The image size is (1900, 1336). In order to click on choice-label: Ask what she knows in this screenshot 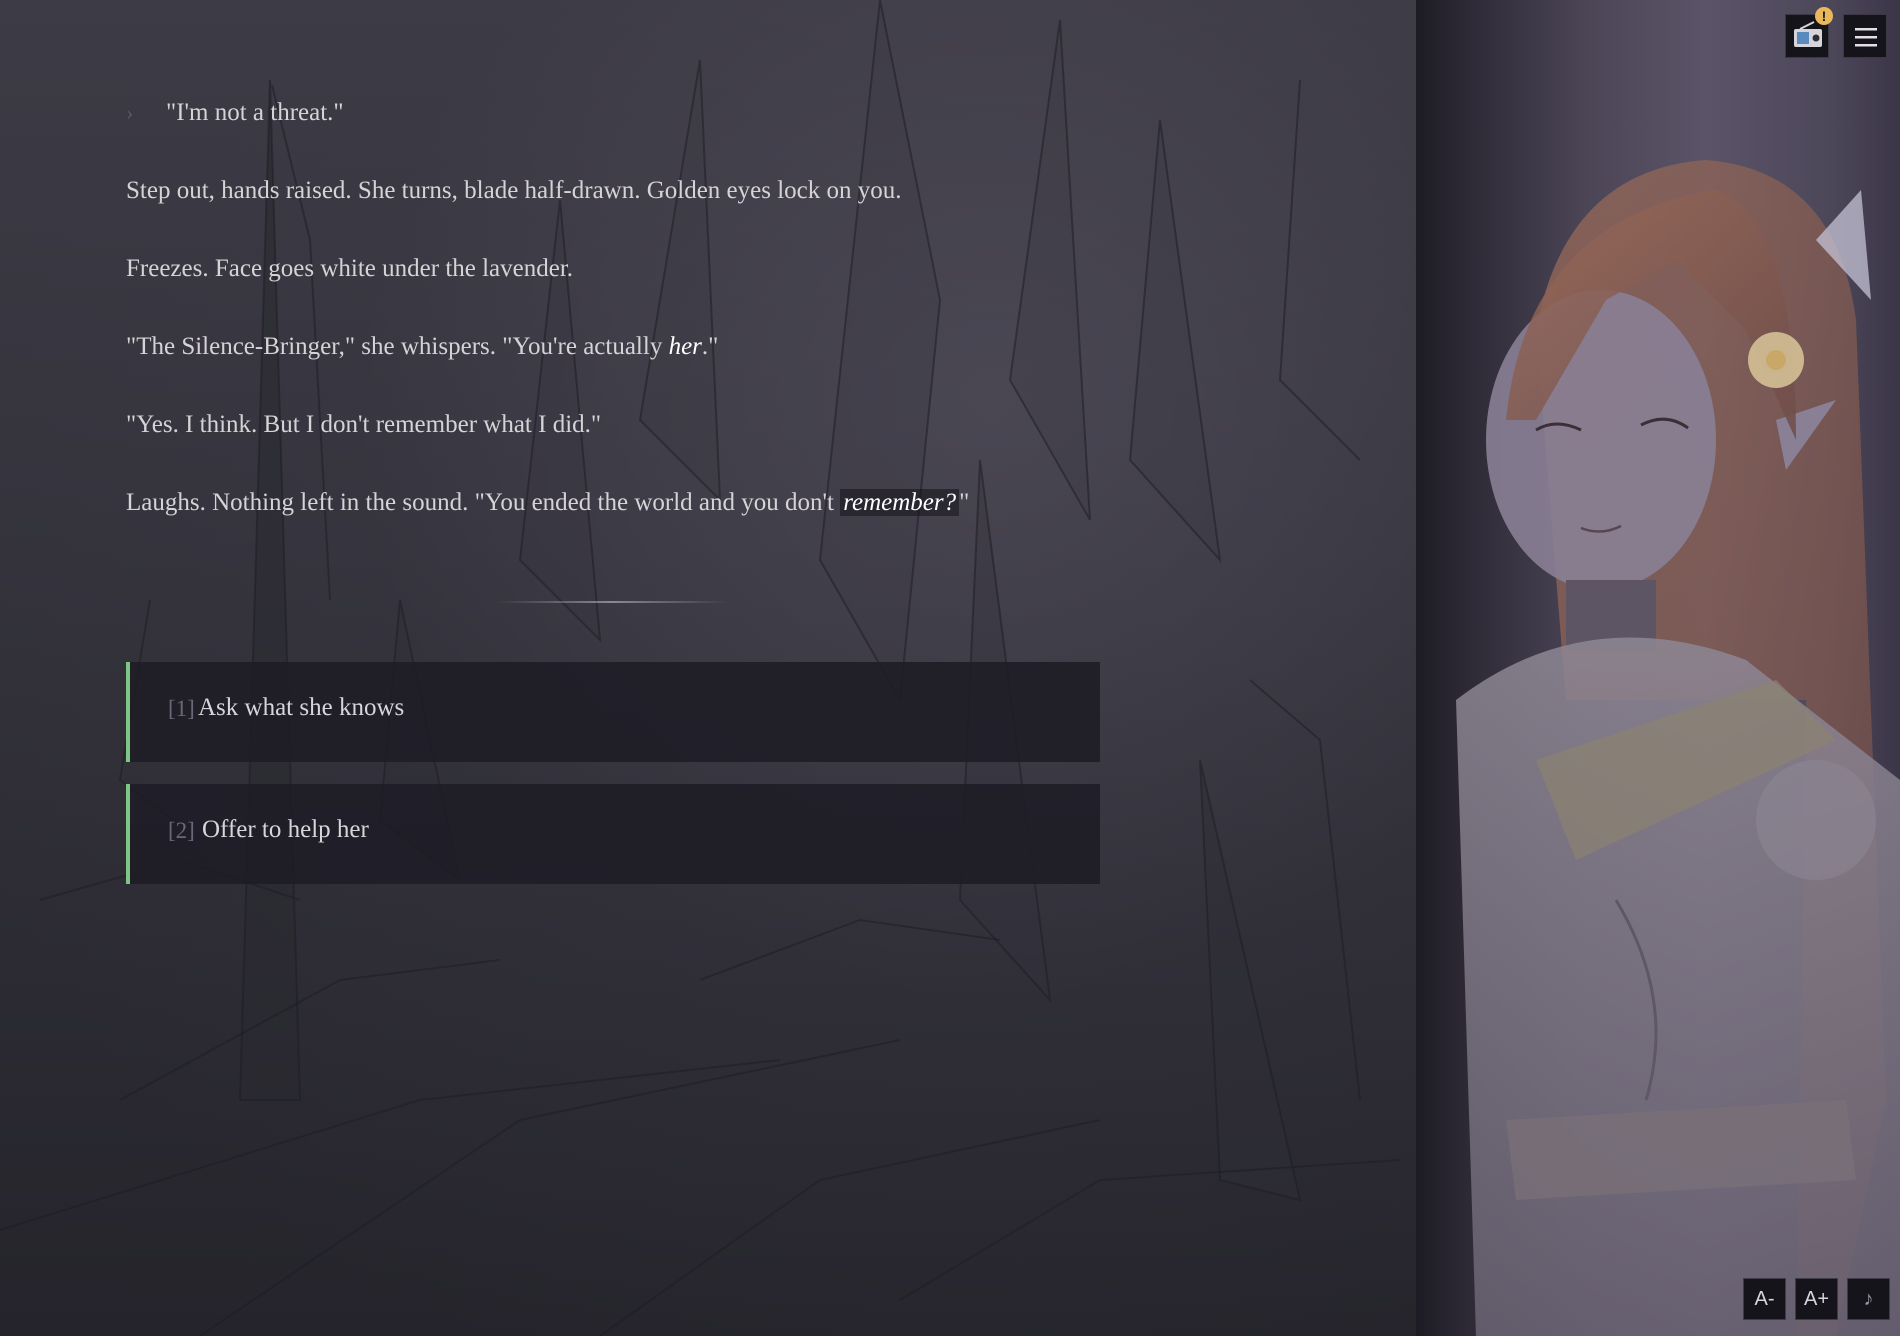, I will do `click(301, 707)`.